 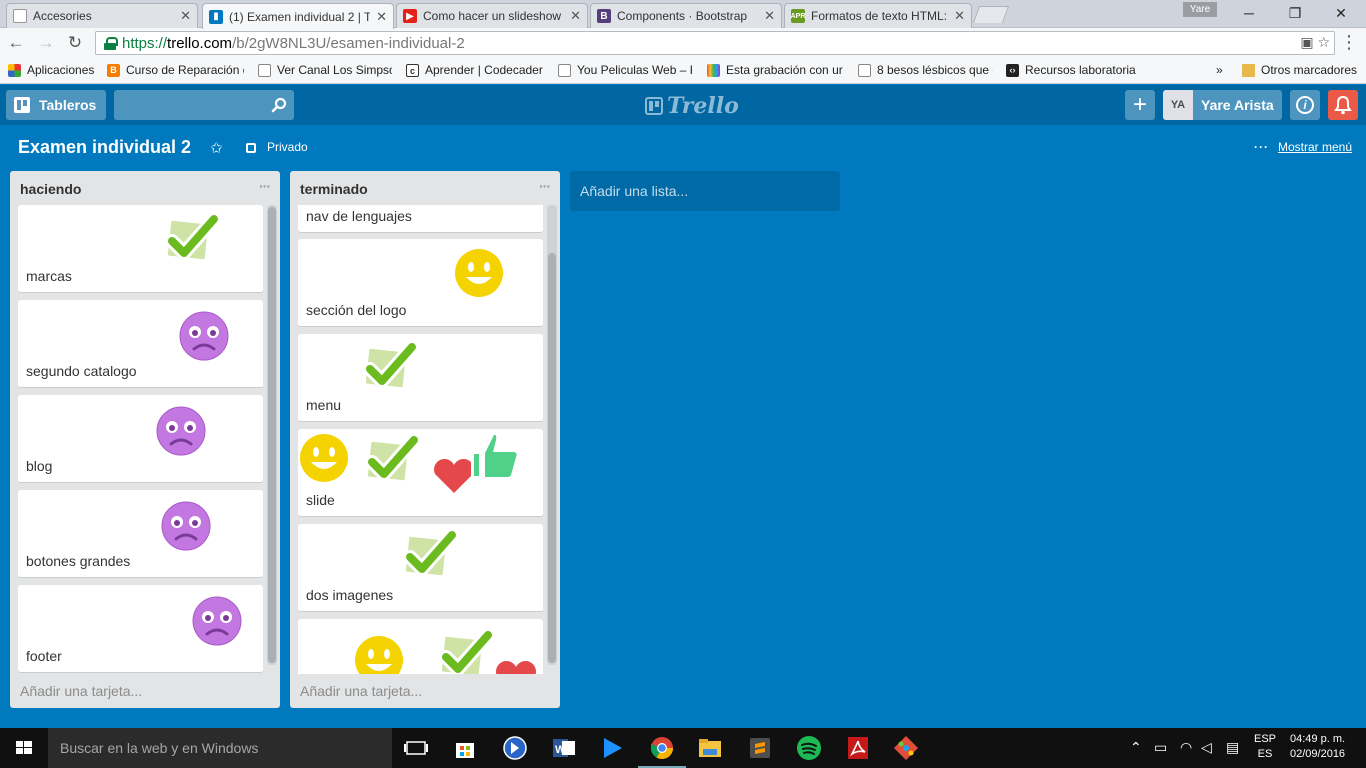 I want to click on privacy-label: Privado, so click(x=287, y=147).